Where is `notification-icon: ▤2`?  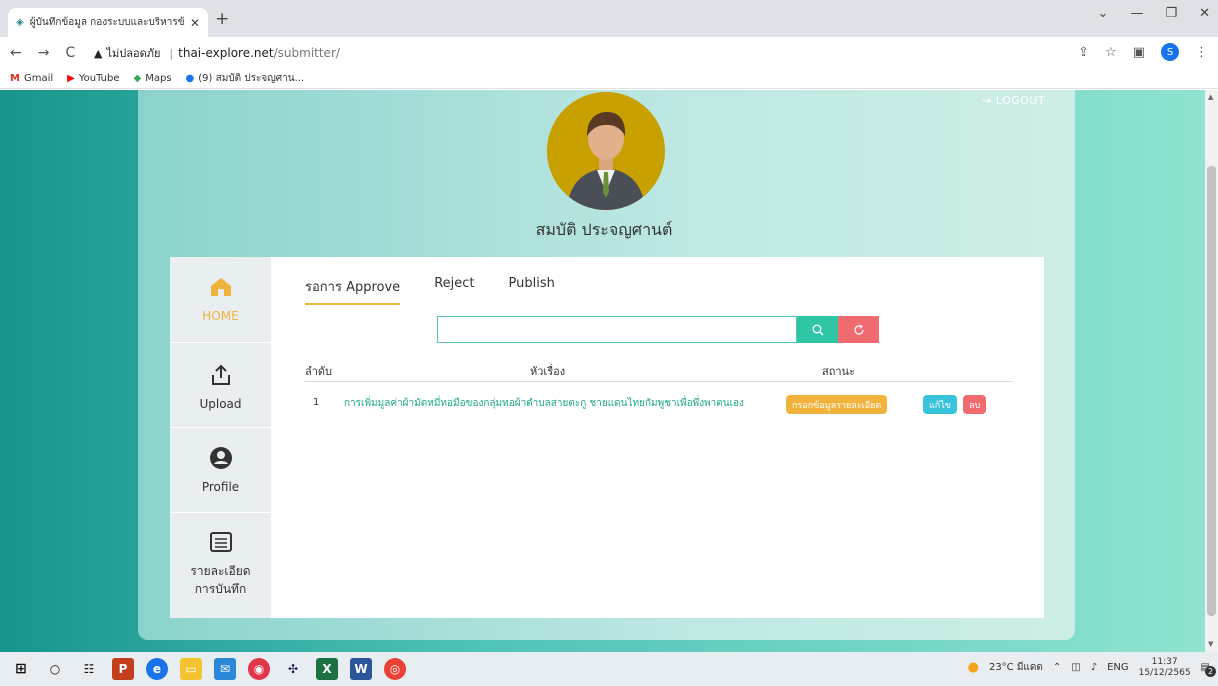 notification-icon: ▤2 is located at coordinates (1208, 670).